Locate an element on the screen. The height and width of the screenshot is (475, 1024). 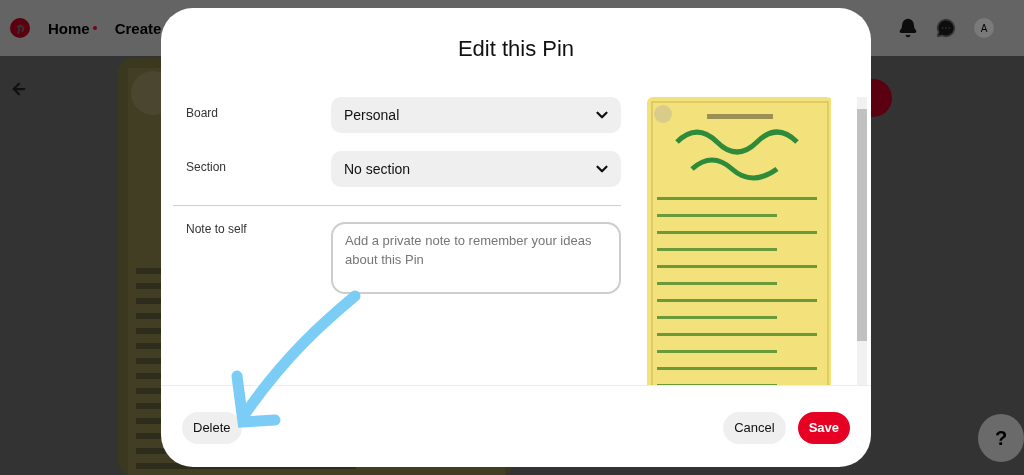
save-button: Save is located at coordinates (823, 427).